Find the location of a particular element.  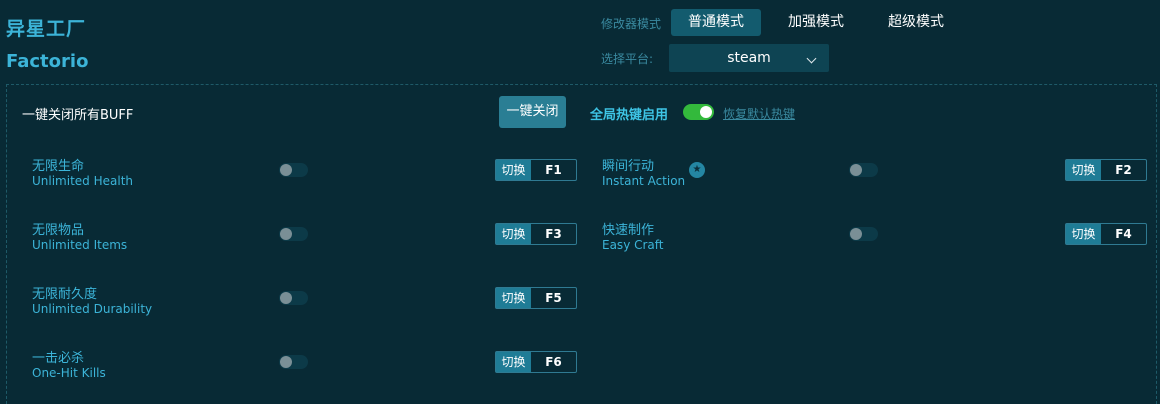

cheat-name-cn: 无限生命 is located at coordinates (58, 166).